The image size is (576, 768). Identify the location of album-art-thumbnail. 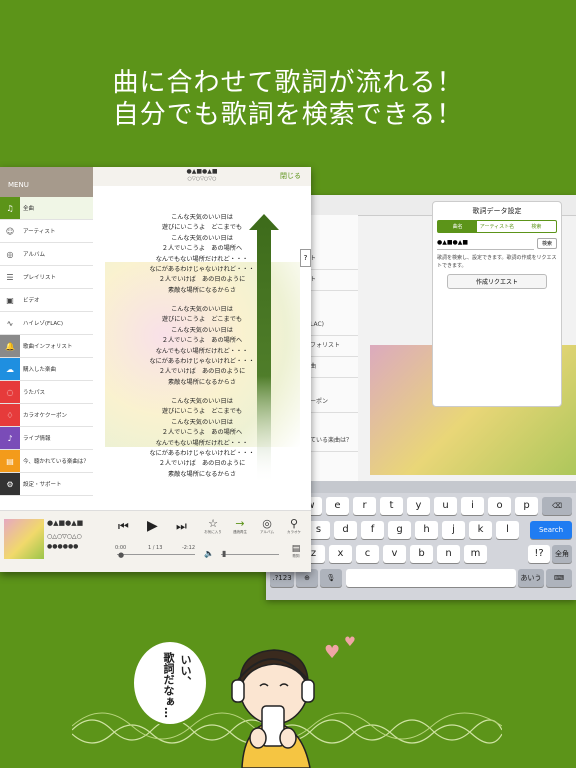
(24, 539).